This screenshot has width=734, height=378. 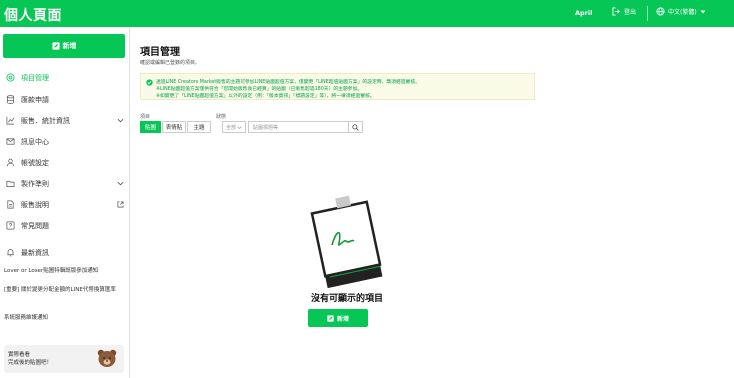 I want to click on top-bar: 個人頁面 April 登出 中文(繁體), so click(x=367, y=13).